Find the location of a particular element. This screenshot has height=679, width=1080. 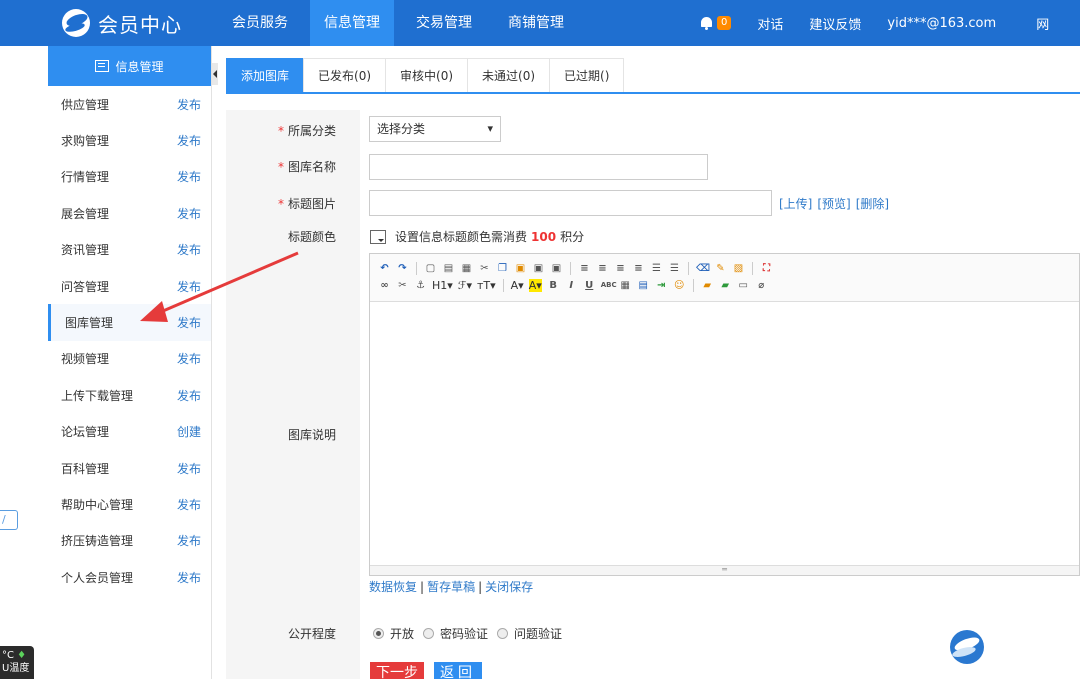

sidebar-item-label: 上传下载管理 is located at coordinates (97, 395).